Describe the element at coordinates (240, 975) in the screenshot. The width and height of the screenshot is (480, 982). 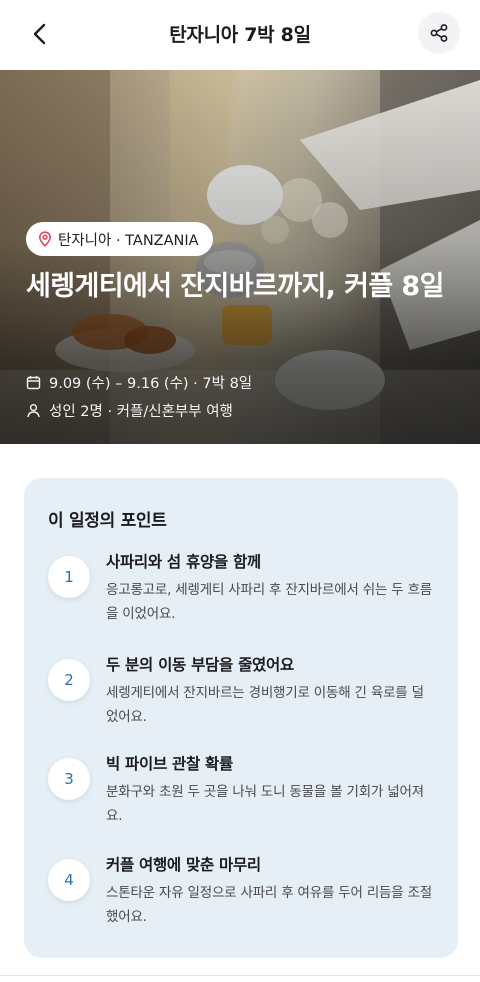
I see `bottom-divider` at that location.